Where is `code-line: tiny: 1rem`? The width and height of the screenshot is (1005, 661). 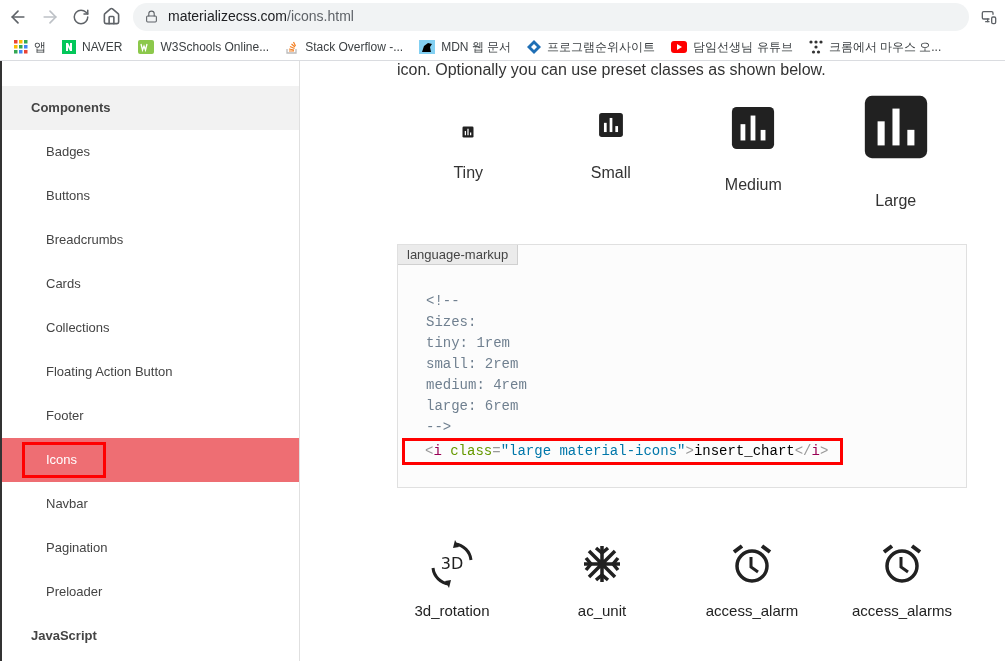 code-line: tiny: 1rem is located at coordinates (467, 343).